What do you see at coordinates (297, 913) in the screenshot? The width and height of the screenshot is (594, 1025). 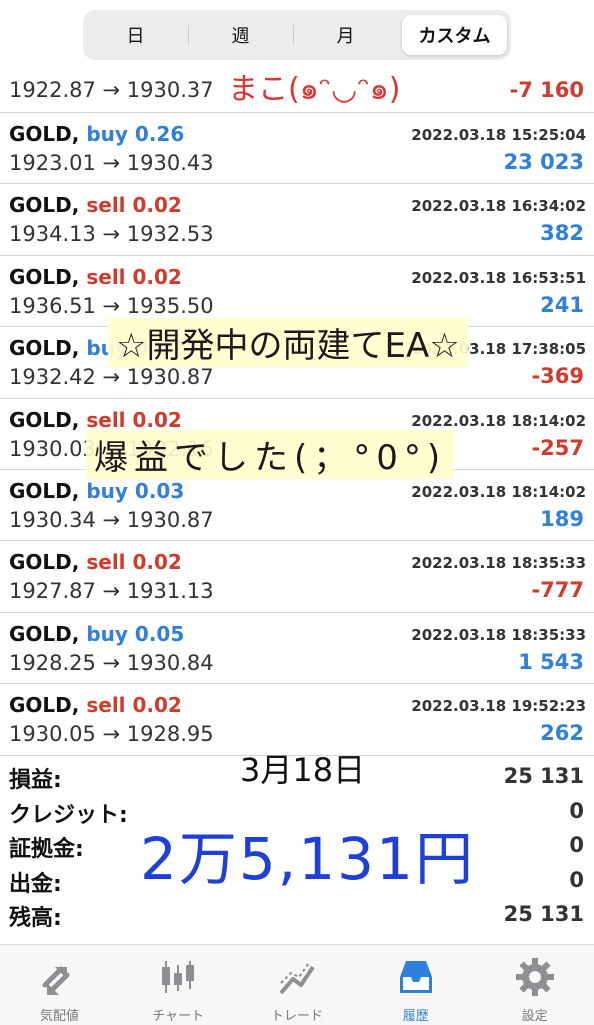 I see `summary-row: 残高: 25 131` at bounding box center [297, 913].